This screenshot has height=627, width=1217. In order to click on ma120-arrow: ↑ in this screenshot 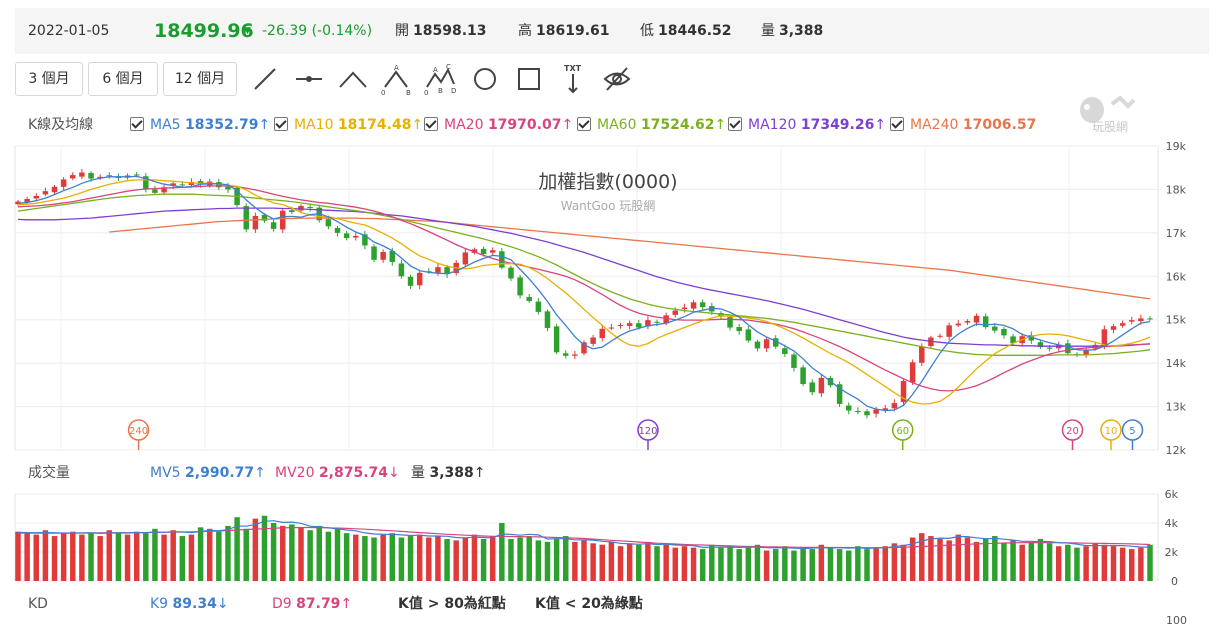, I will do `click(880, 125)`.